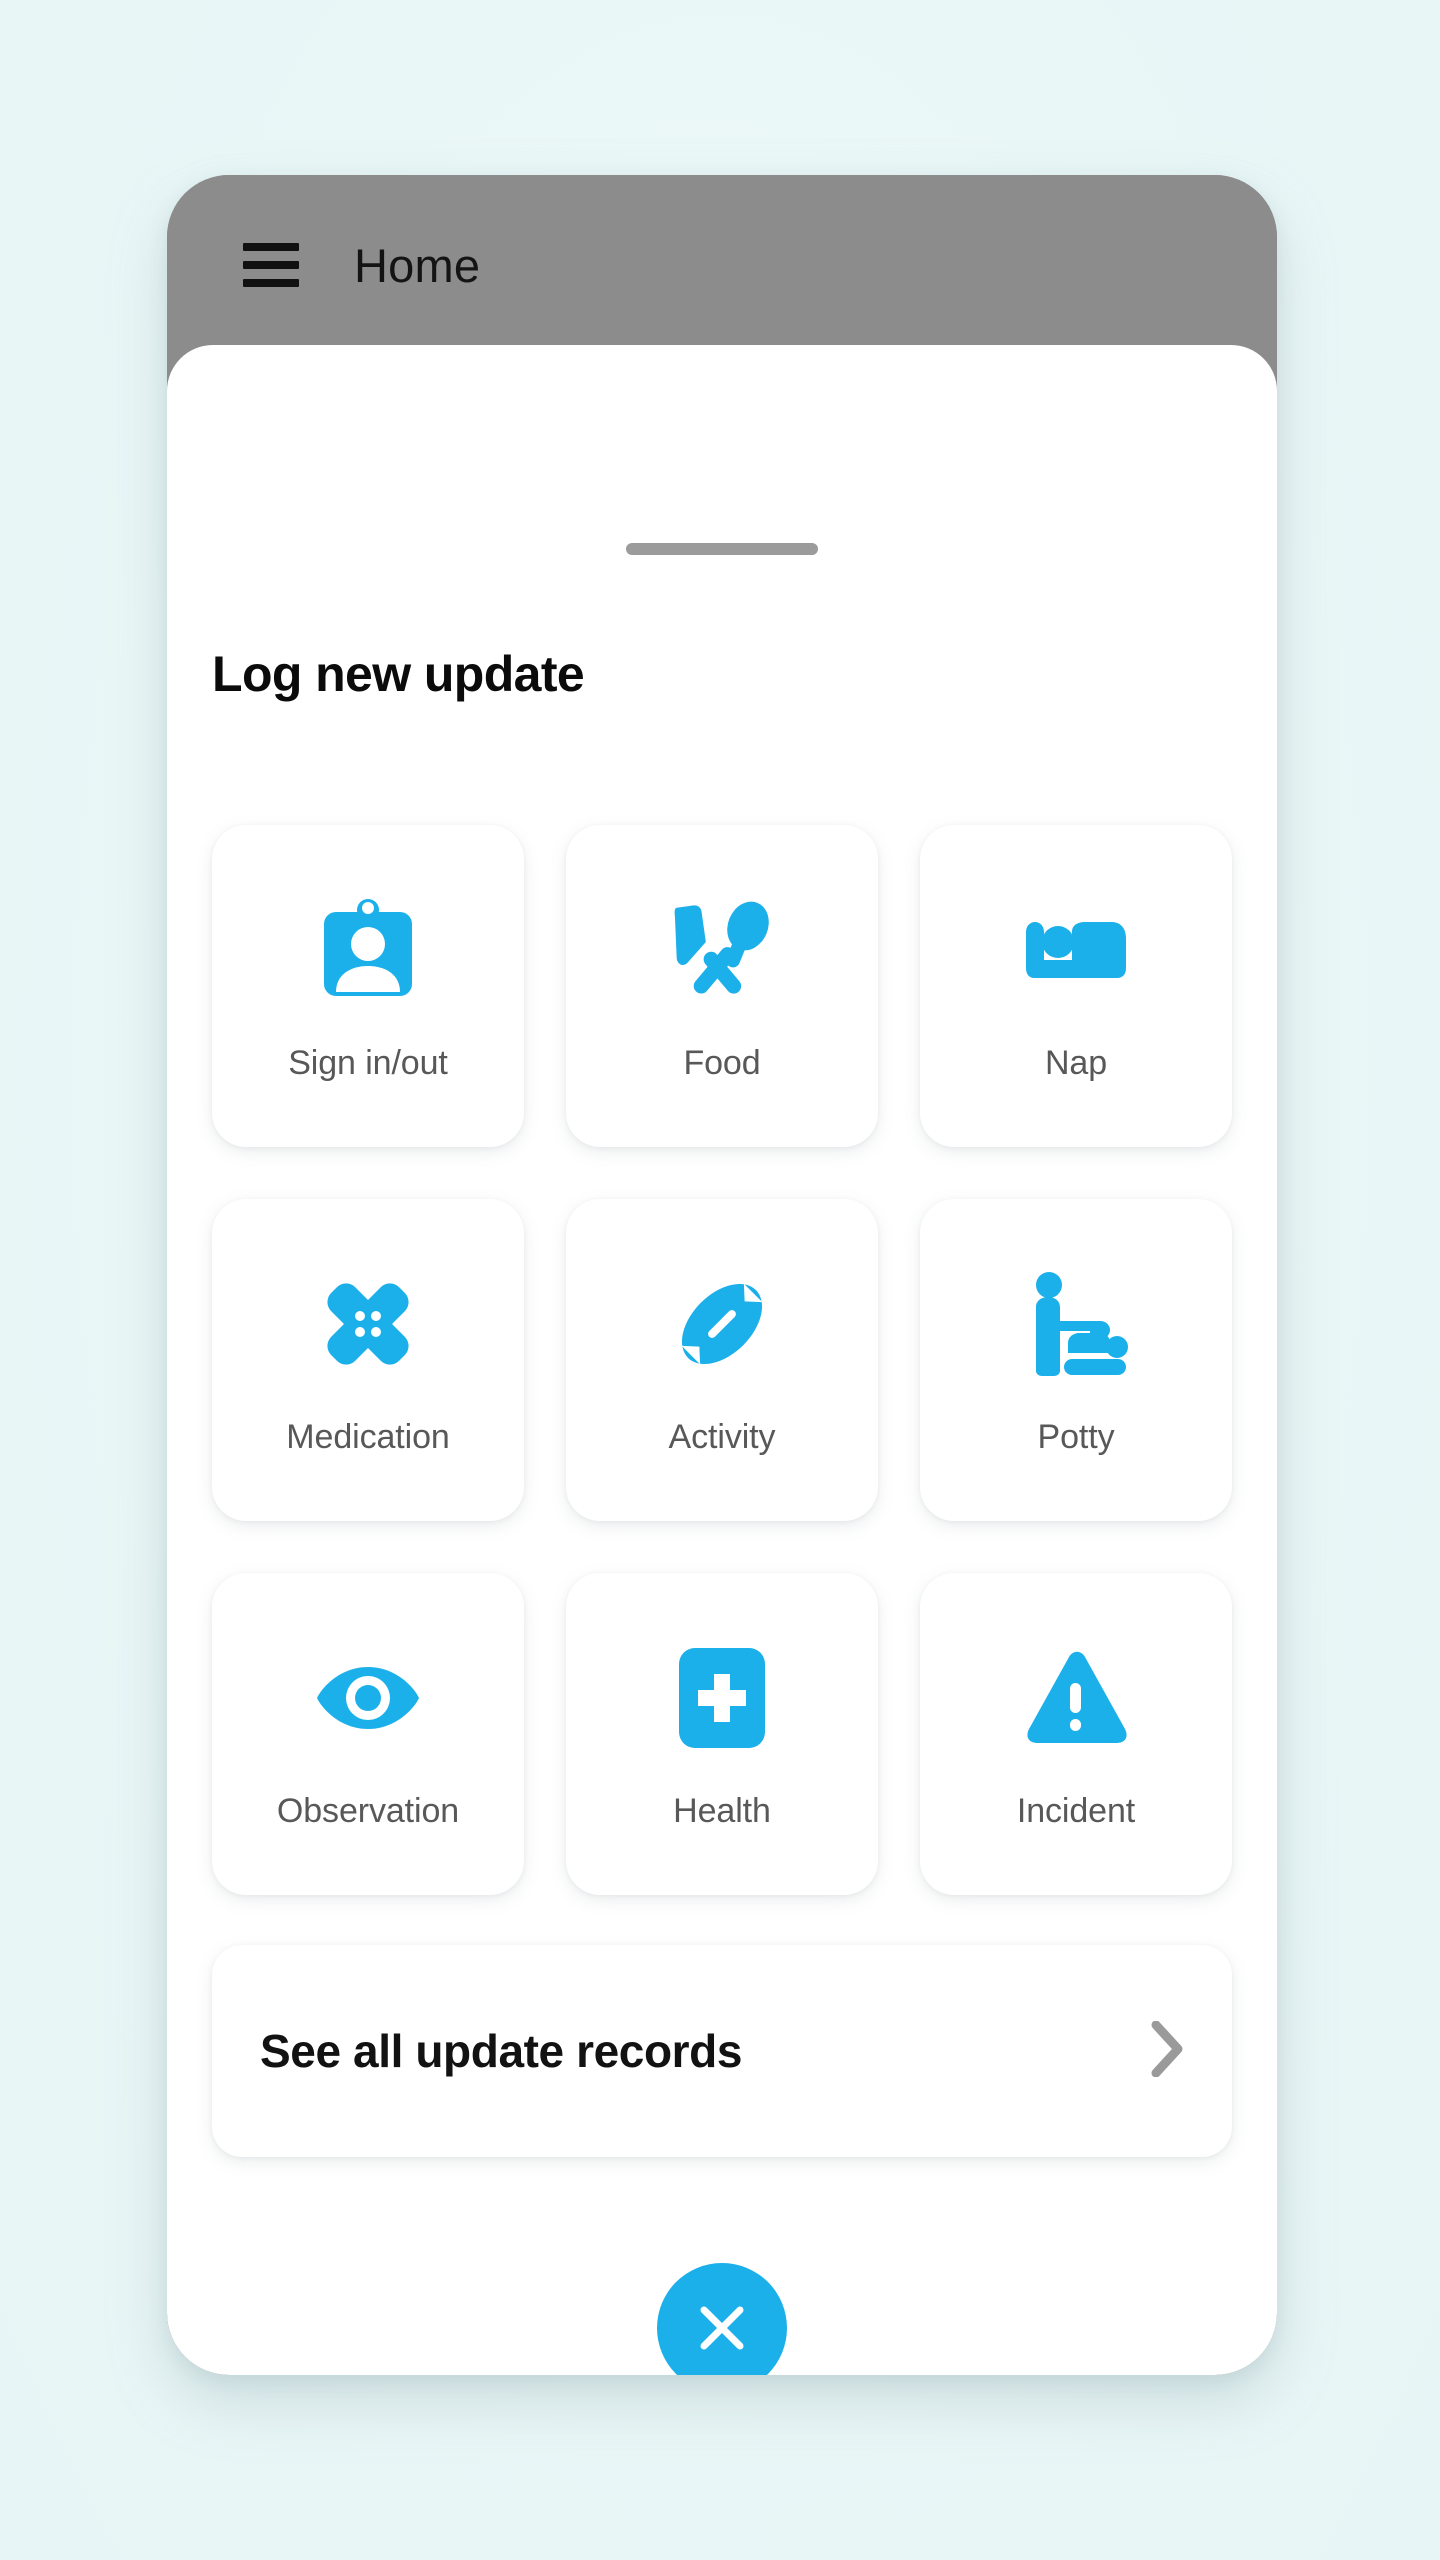 This screenshot has width=1440, height=2560. Describe the element at coordinates (1076, 1810) in the screenshot. I see `tile-label: Incident` at that location.